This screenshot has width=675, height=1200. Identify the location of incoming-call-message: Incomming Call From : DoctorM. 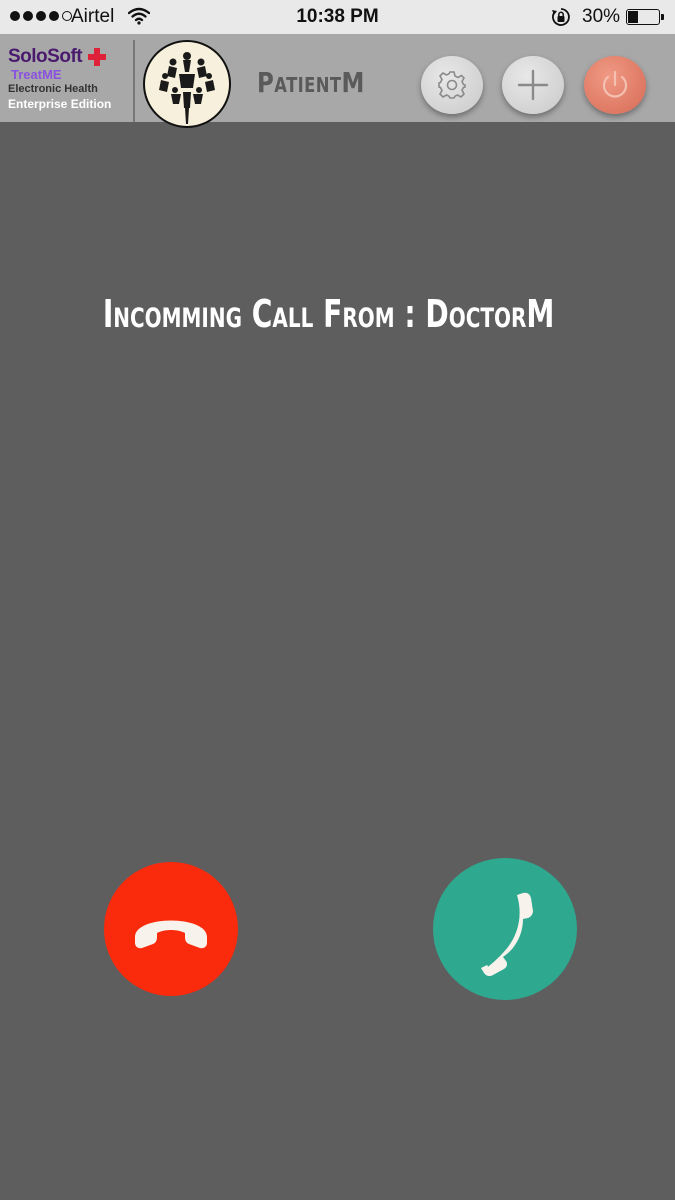
(338, 314).